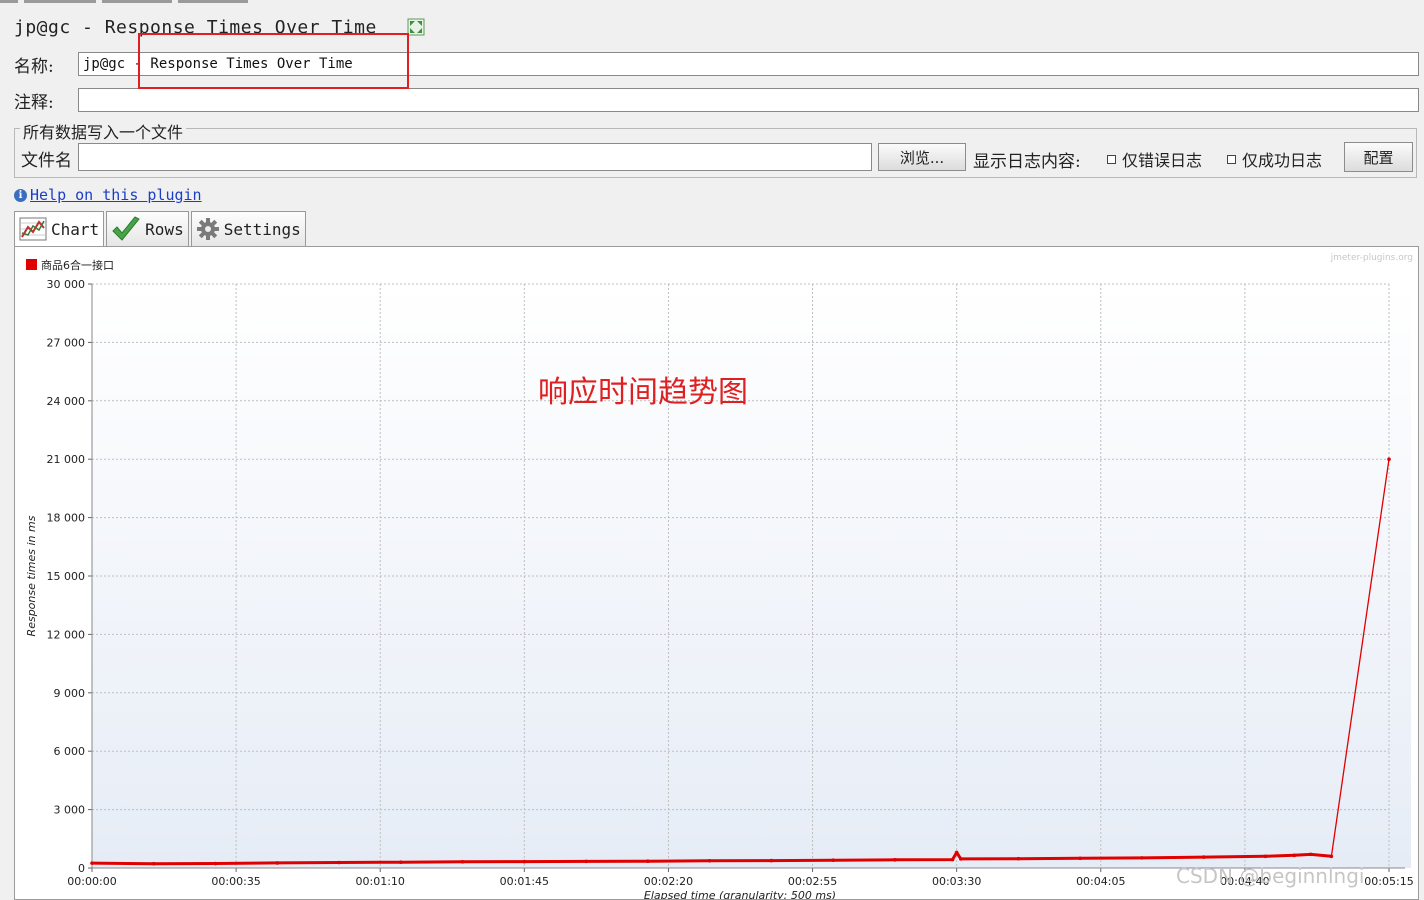 This screenshot has width=1424, height=900. I want to click on y-tick-label: 30 000, so click(66, 284).